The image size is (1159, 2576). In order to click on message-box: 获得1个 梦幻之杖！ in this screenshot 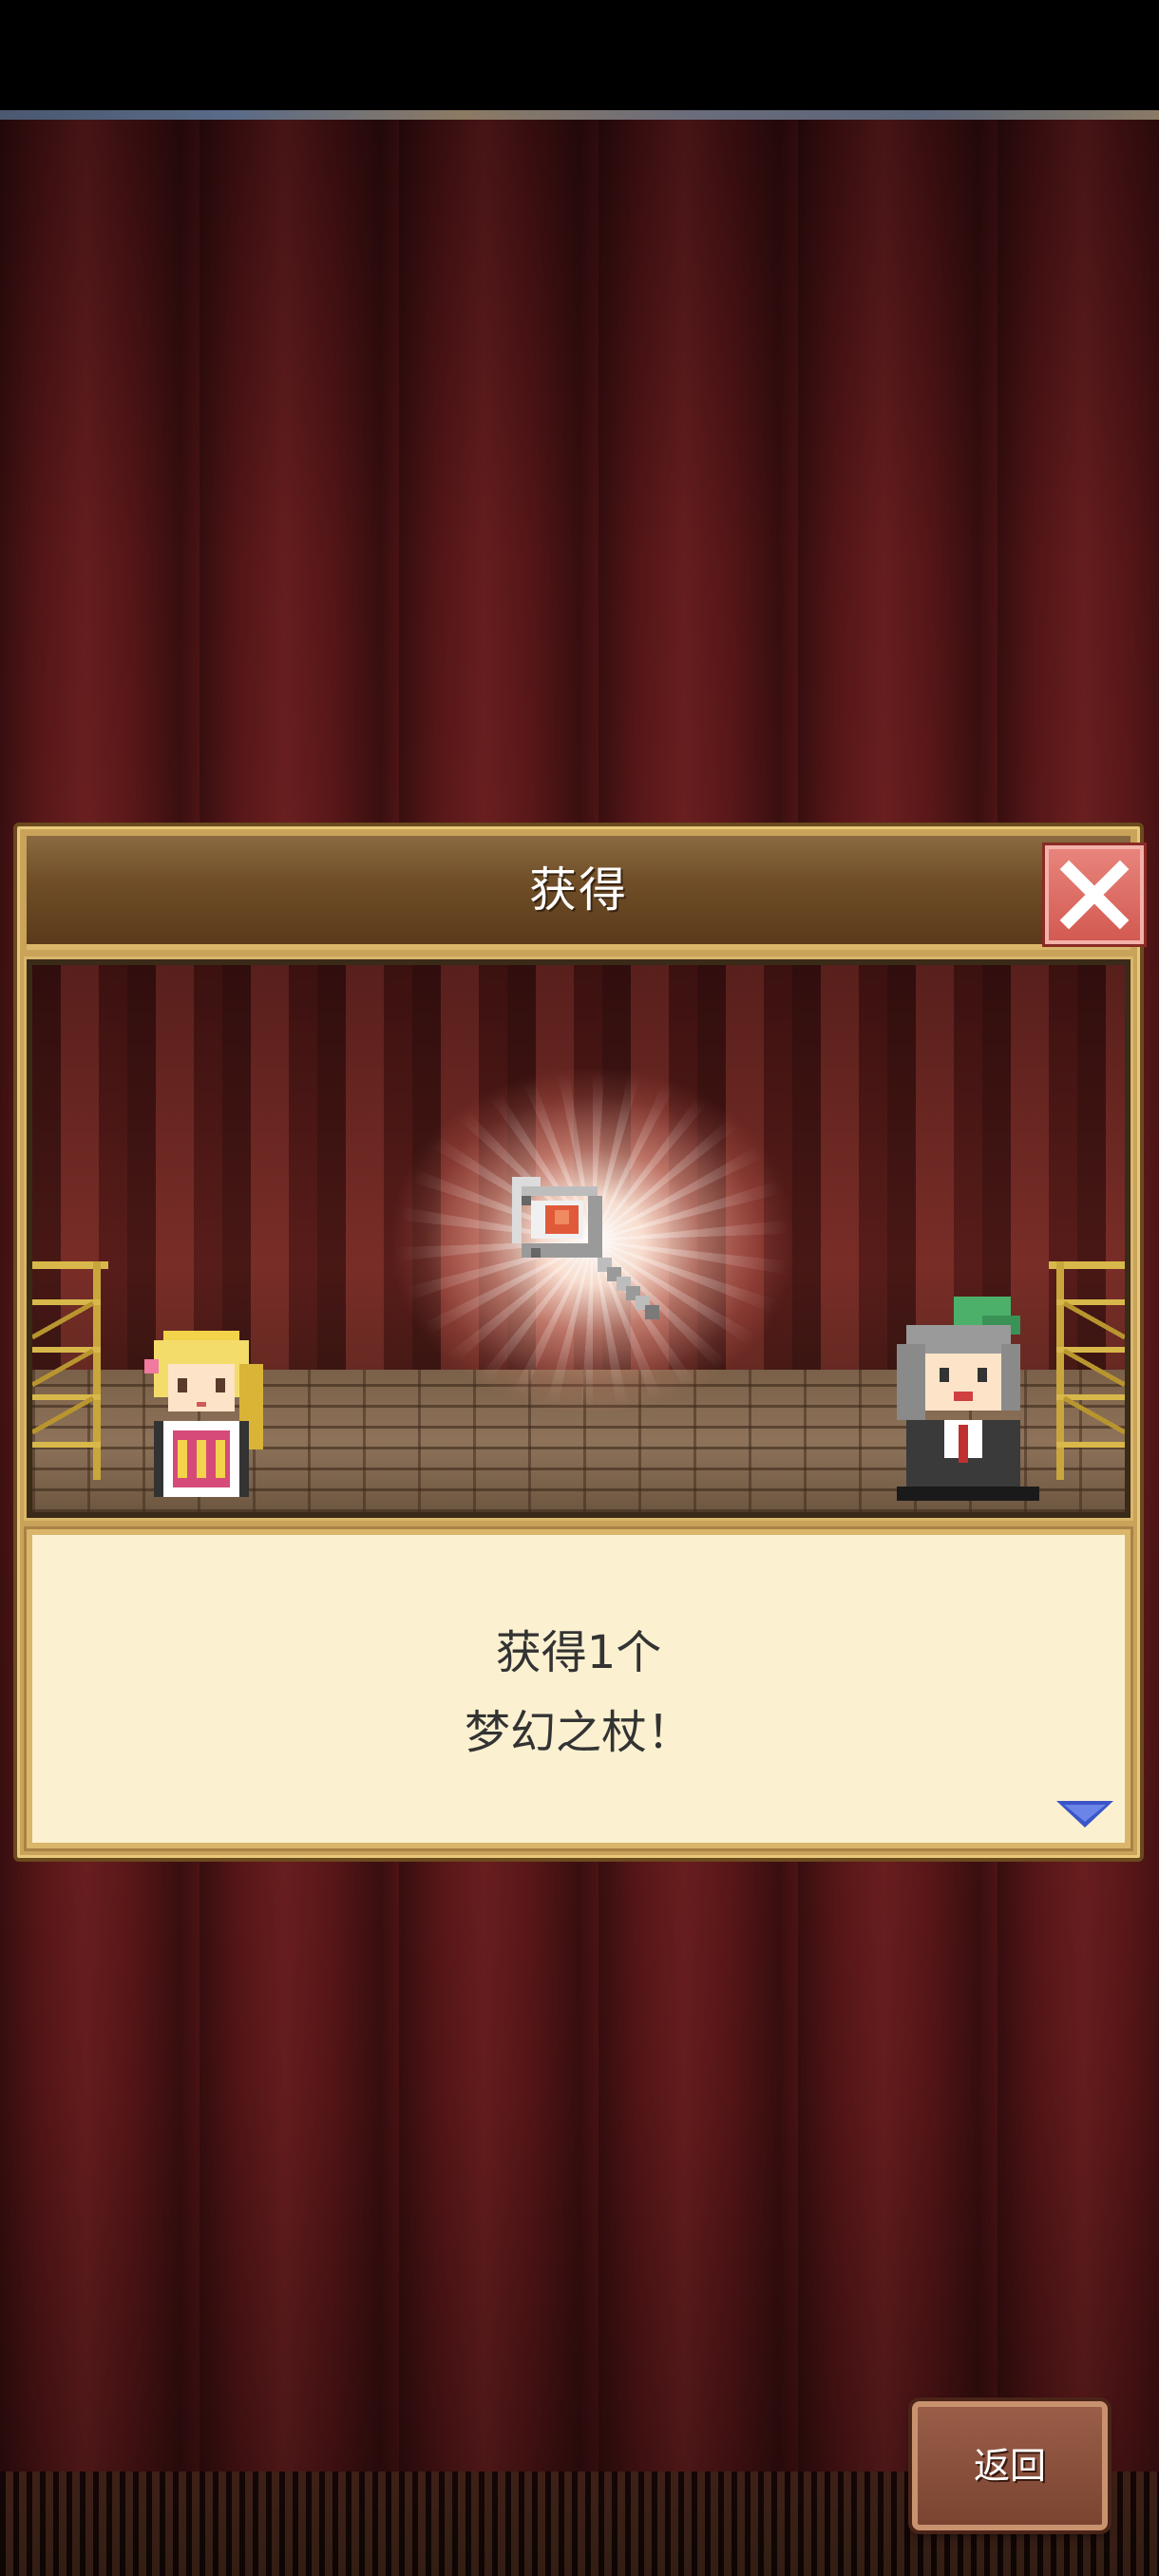, I will do `click(578, 1688)`.